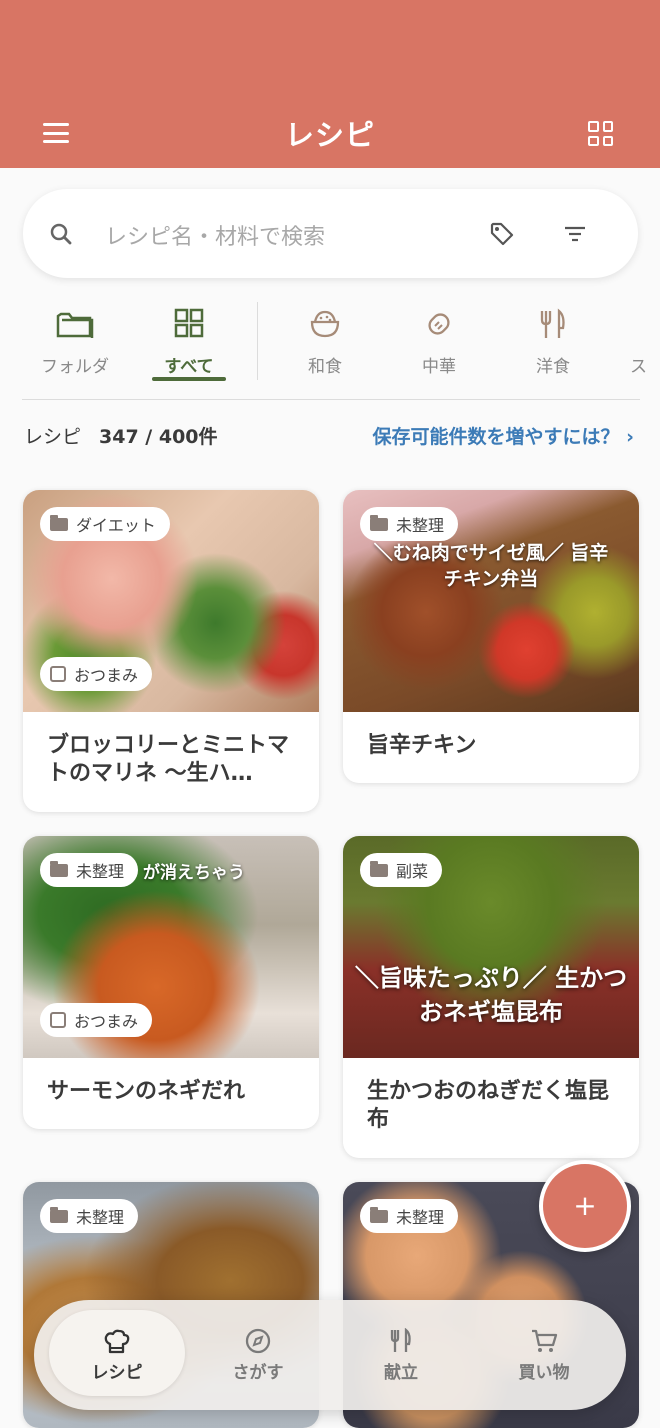  What do you see at coordinates (585, 1206) in the screenshot?
I see `add-recipe-button: +` at bounding box center [585, 1206].